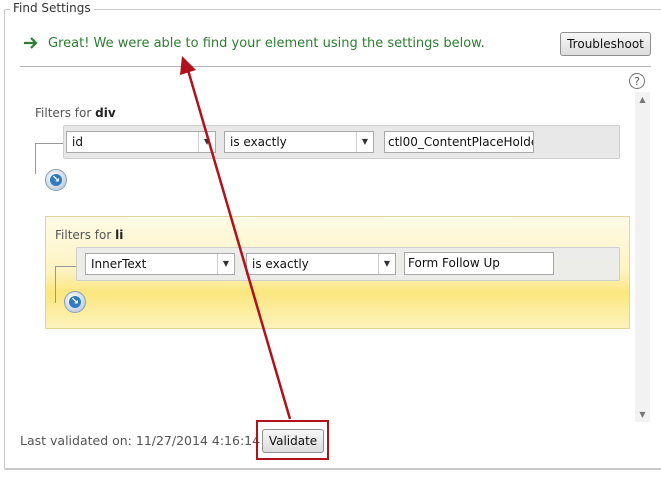  What do you see at coordinates (77, 142) in the screenshot?
I see `div-field-value: id` at bounding box center [77, 142].